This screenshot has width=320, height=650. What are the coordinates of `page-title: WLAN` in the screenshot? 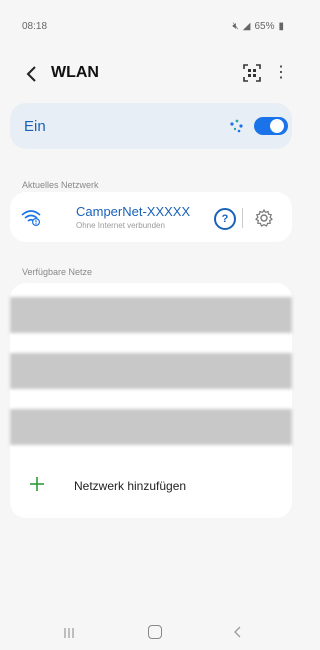 It's located at (75, 72).